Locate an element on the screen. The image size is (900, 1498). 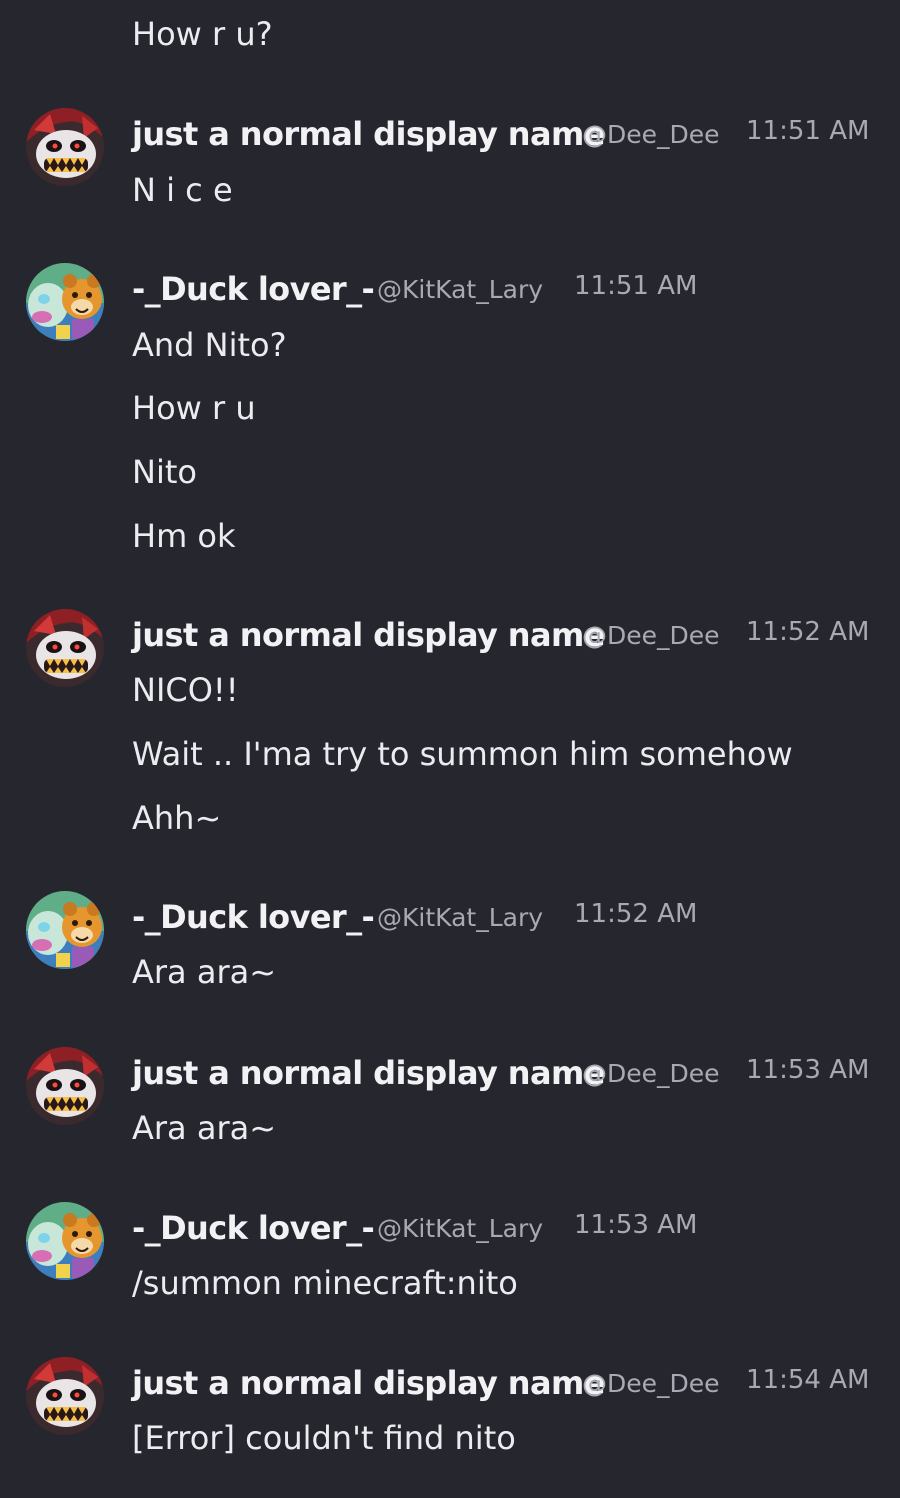
message-text: Ahh~ is located at coordinates (177, 818).